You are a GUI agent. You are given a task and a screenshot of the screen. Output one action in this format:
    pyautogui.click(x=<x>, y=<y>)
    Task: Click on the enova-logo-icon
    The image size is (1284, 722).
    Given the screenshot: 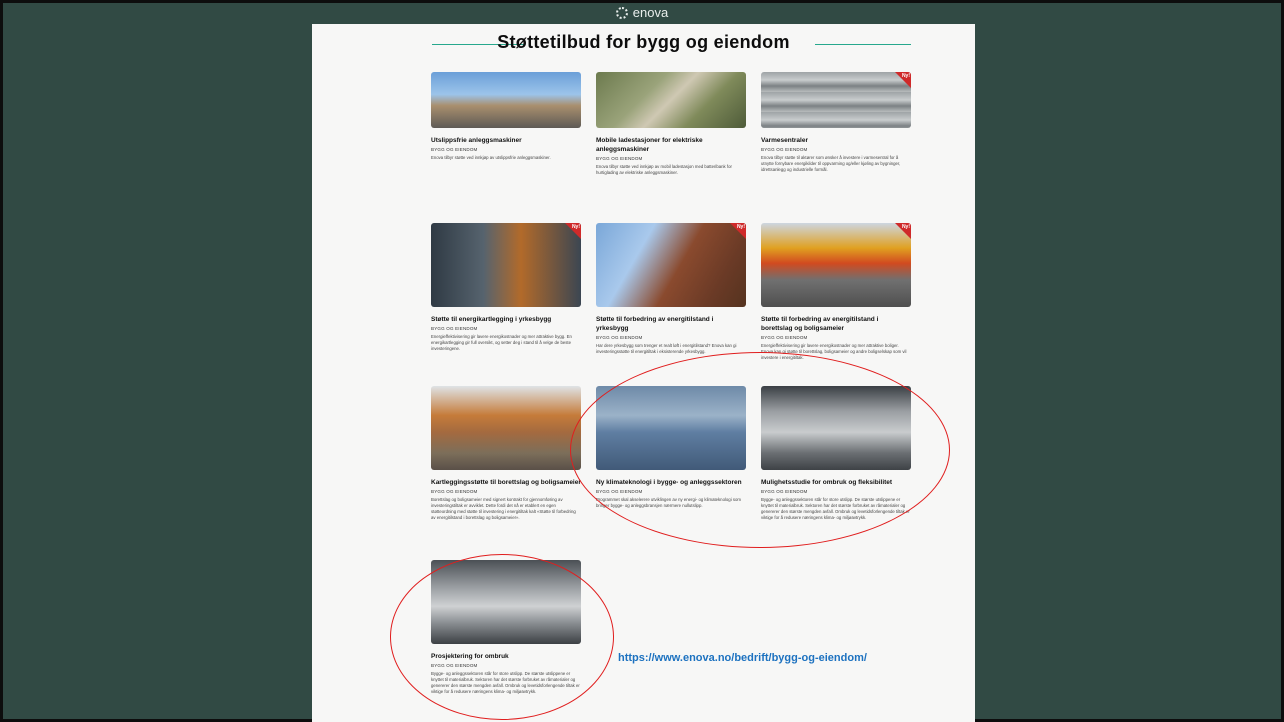 What is the action you would take?
    pyautogui.click(x=621, y=13)
    